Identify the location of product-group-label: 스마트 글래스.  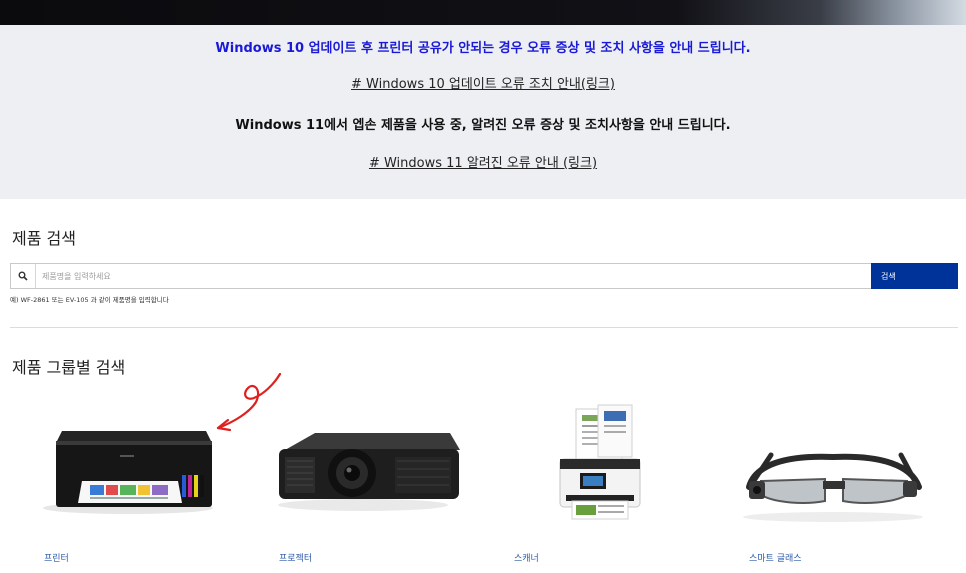
(775, 559).